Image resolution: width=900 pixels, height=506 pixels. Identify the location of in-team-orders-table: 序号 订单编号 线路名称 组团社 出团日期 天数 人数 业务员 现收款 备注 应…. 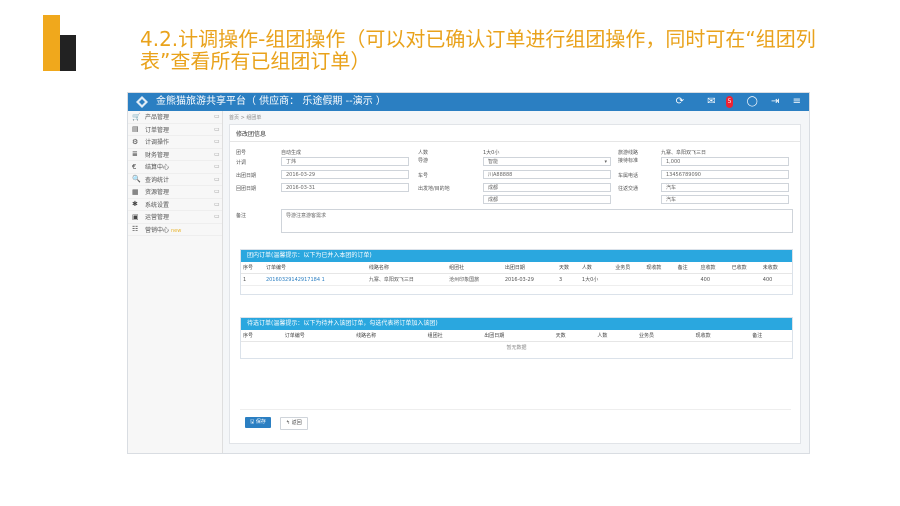
(516, 274).